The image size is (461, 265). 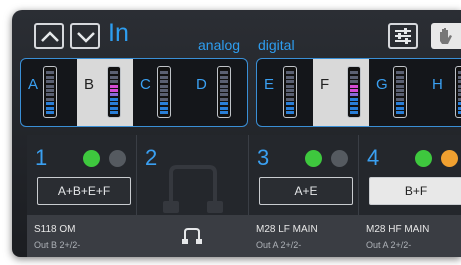 I want to click on route-button: A+B+E+F, so click(x=84, y=191).